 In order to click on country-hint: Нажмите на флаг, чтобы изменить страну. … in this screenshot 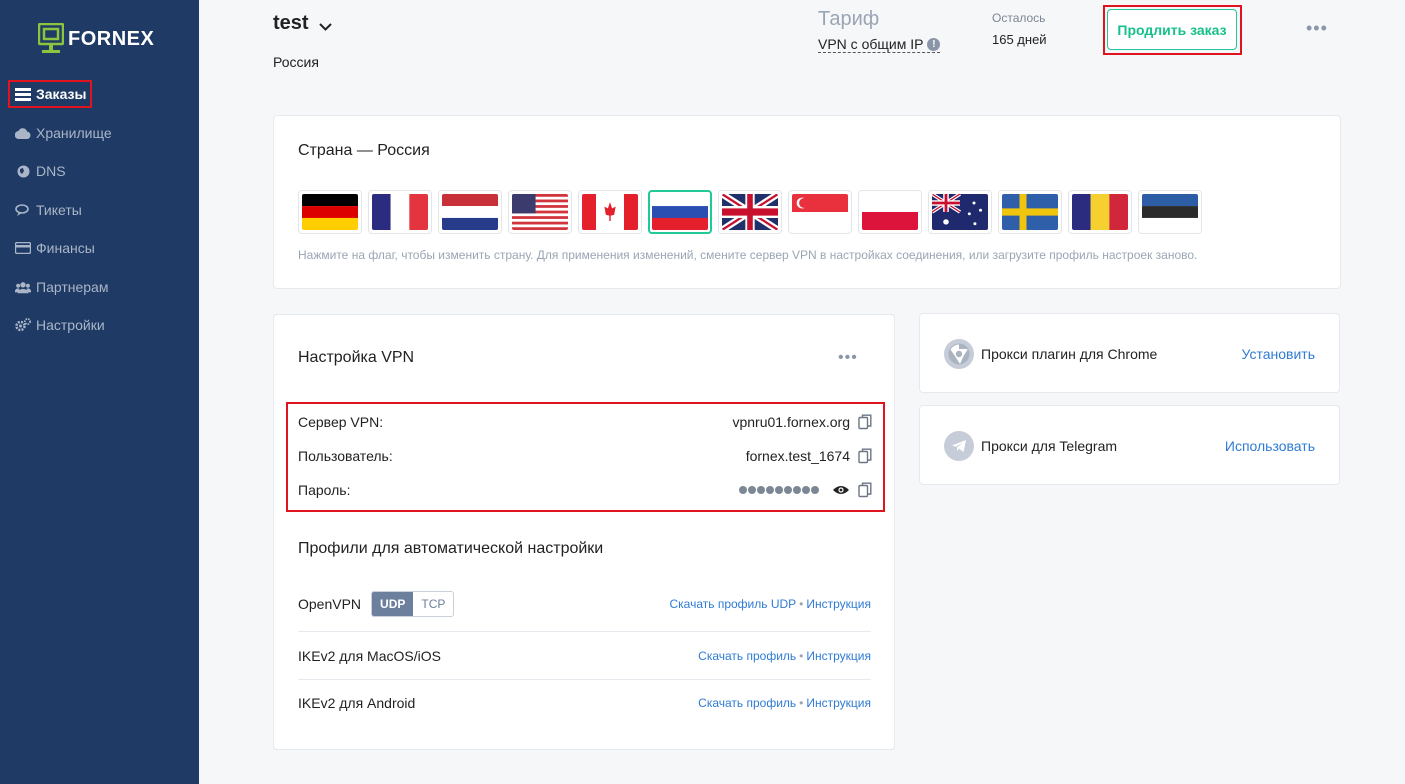, I will do `click(748, 255)`.